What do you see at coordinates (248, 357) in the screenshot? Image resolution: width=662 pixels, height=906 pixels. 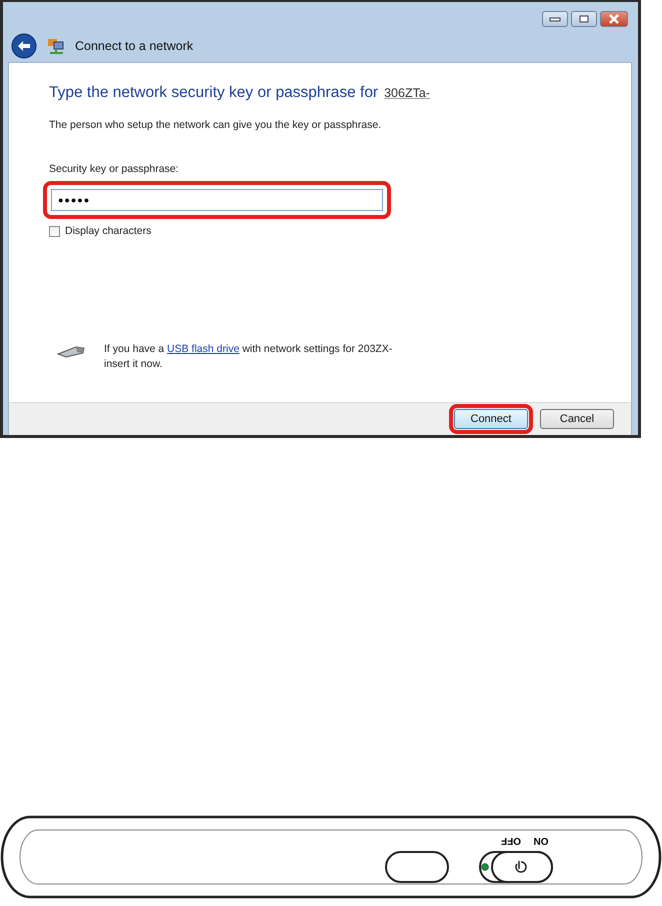 I see `usb-note-text: If you have a USB flash drive with network settings for 203ZX- insert it now.` at bounding box center [248, 357].